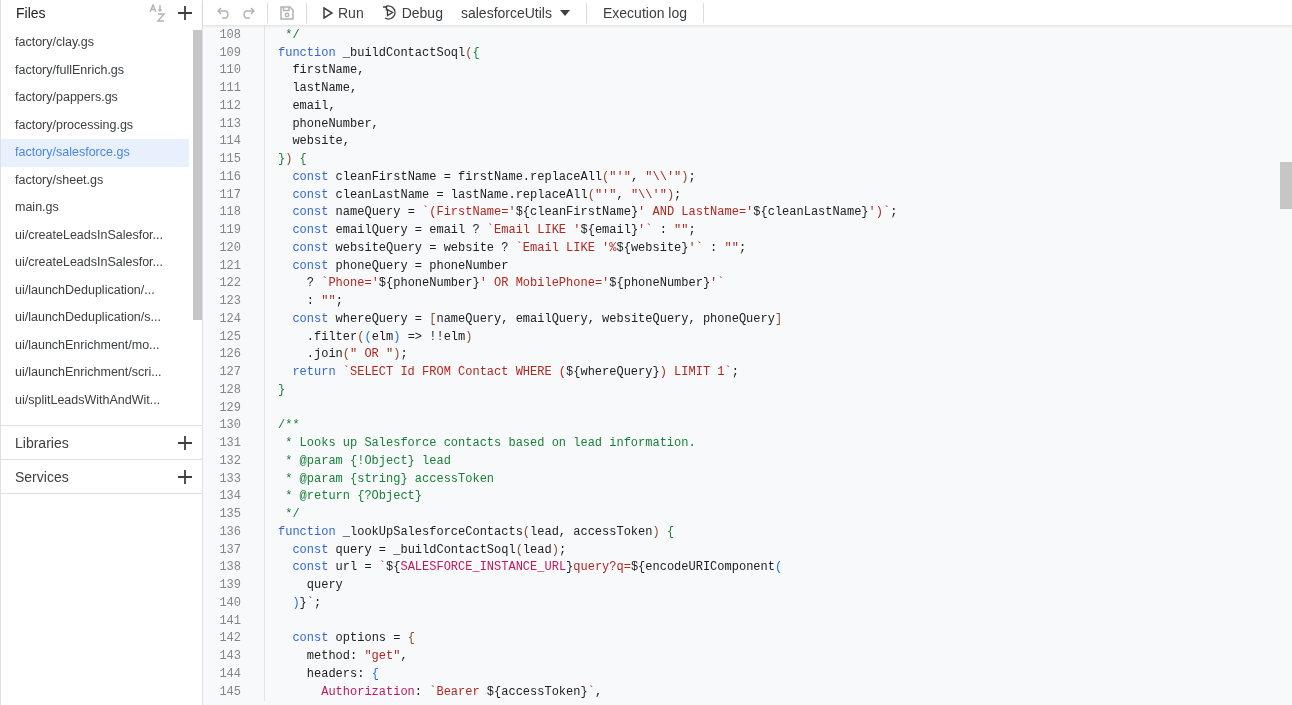  Describe the element at coordinates (476, 531) in the screenshot. I see `code-line: function _lookUpSalesforceContacts(lead, accessToken) {` at that location.